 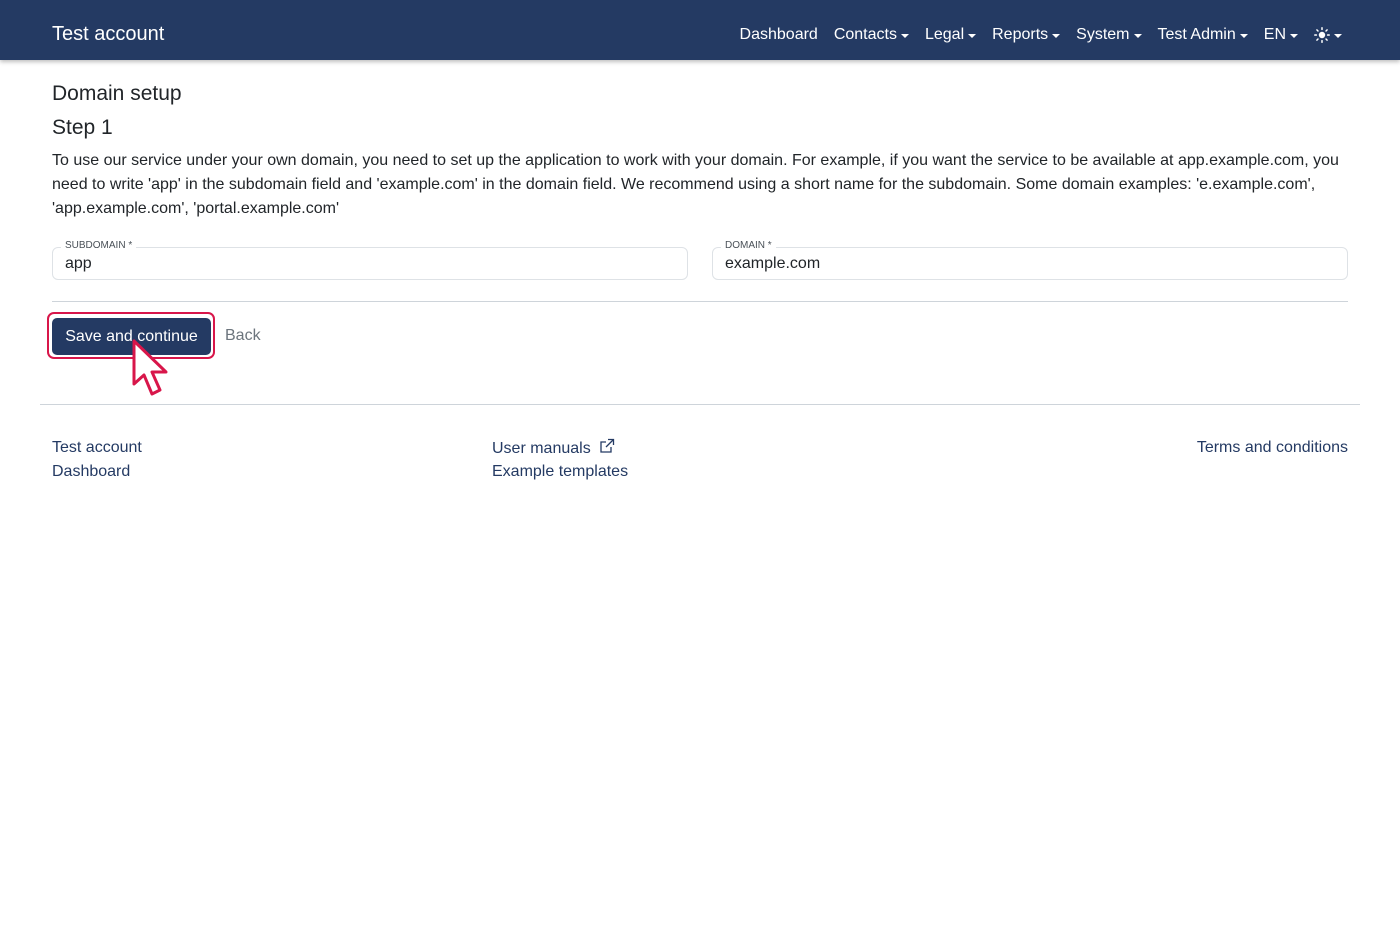 I want to click on footer-link-dashboard: Dashboard, so click(x=91, y=472).